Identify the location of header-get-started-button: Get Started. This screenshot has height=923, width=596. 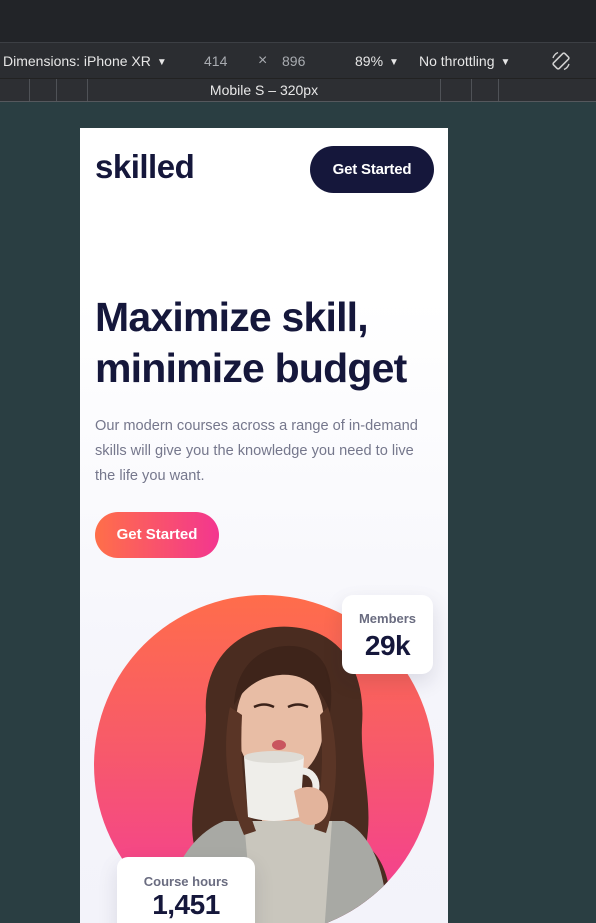
(372, 169).